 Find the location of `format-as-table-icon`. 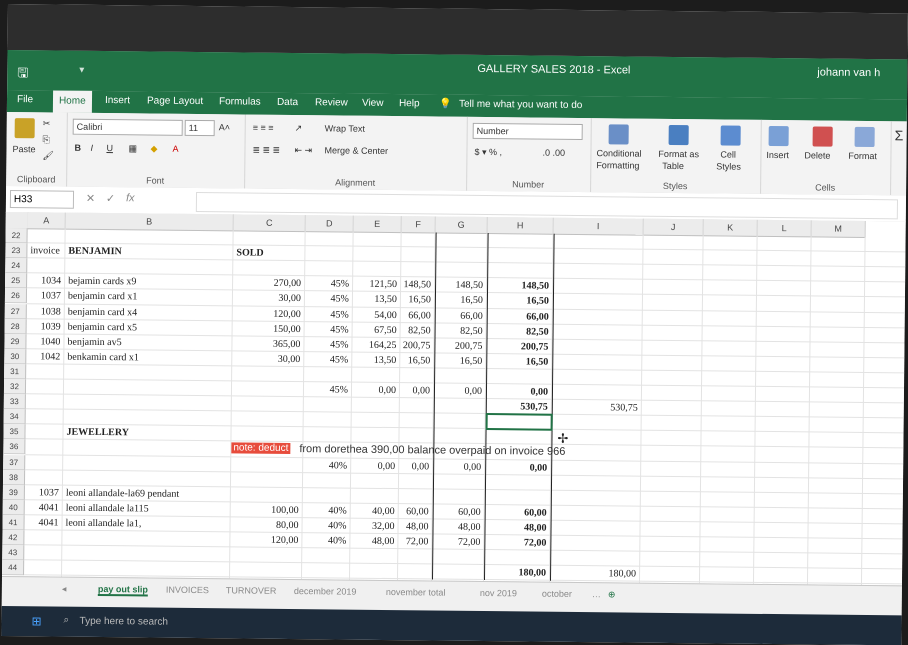

format-as-table-icon is located at coordinates (679, 135).